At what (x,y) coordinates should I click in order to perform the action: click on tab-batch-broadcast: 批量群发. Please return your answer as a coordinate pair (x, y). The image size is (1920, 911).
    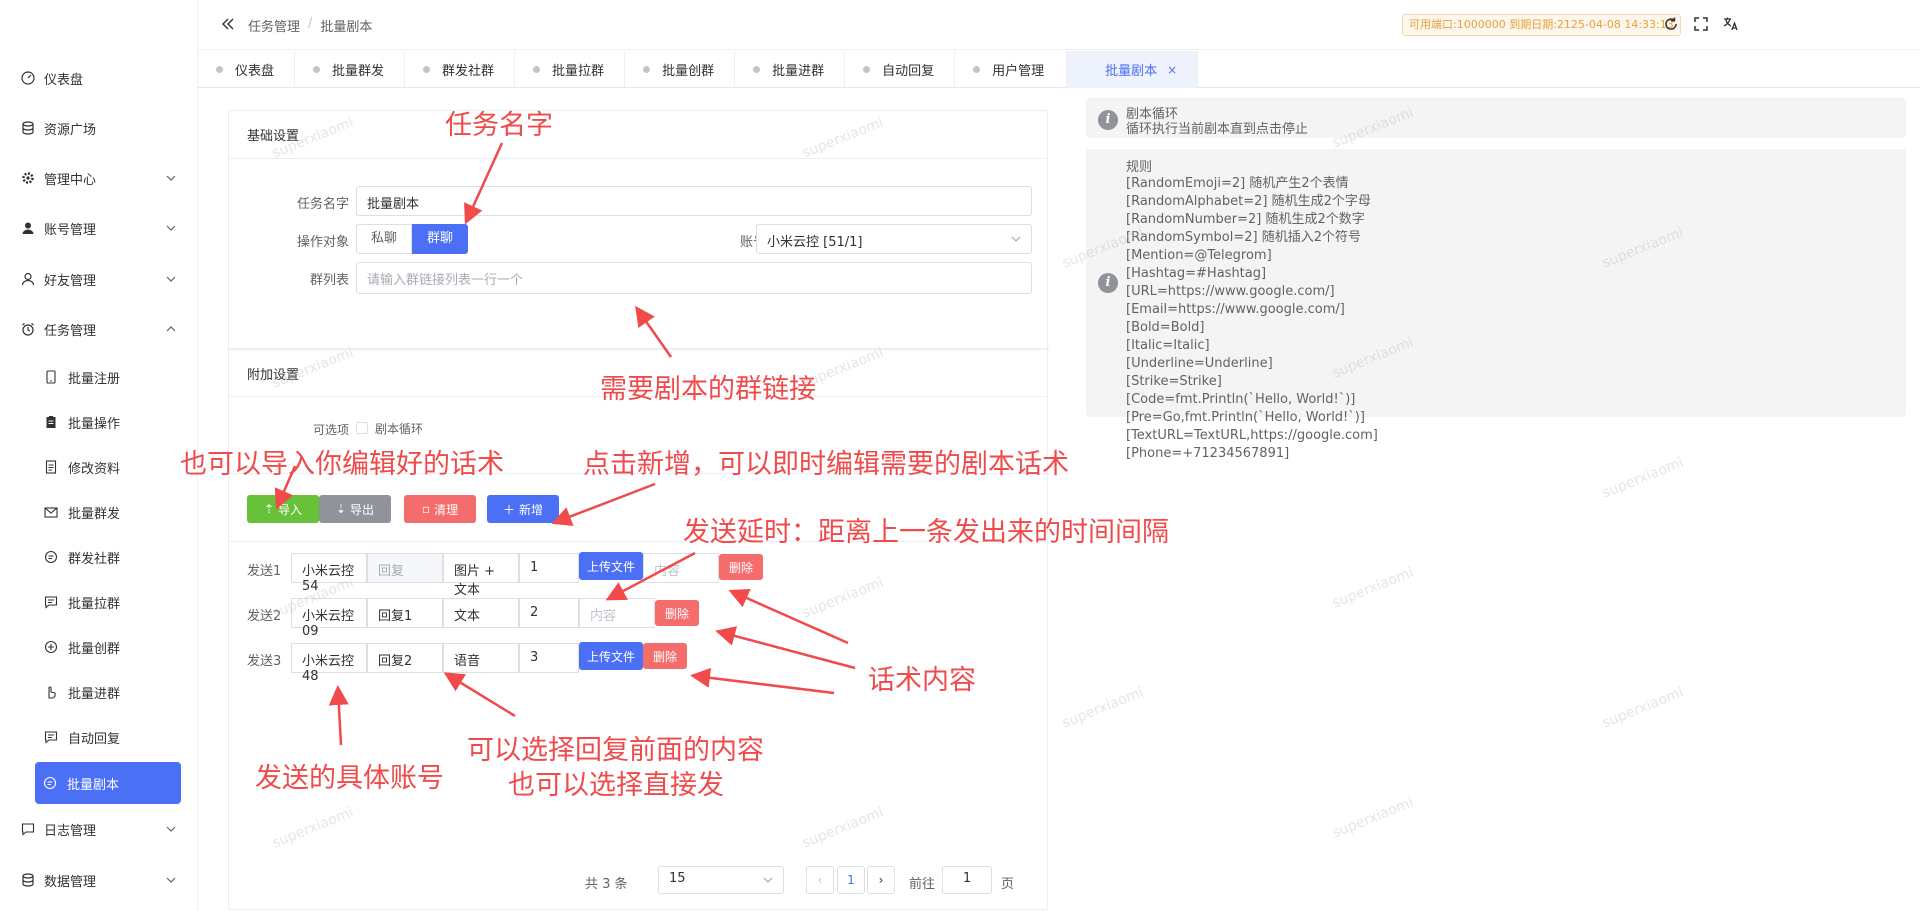
    Looking at the image, I should click on (350, 69).